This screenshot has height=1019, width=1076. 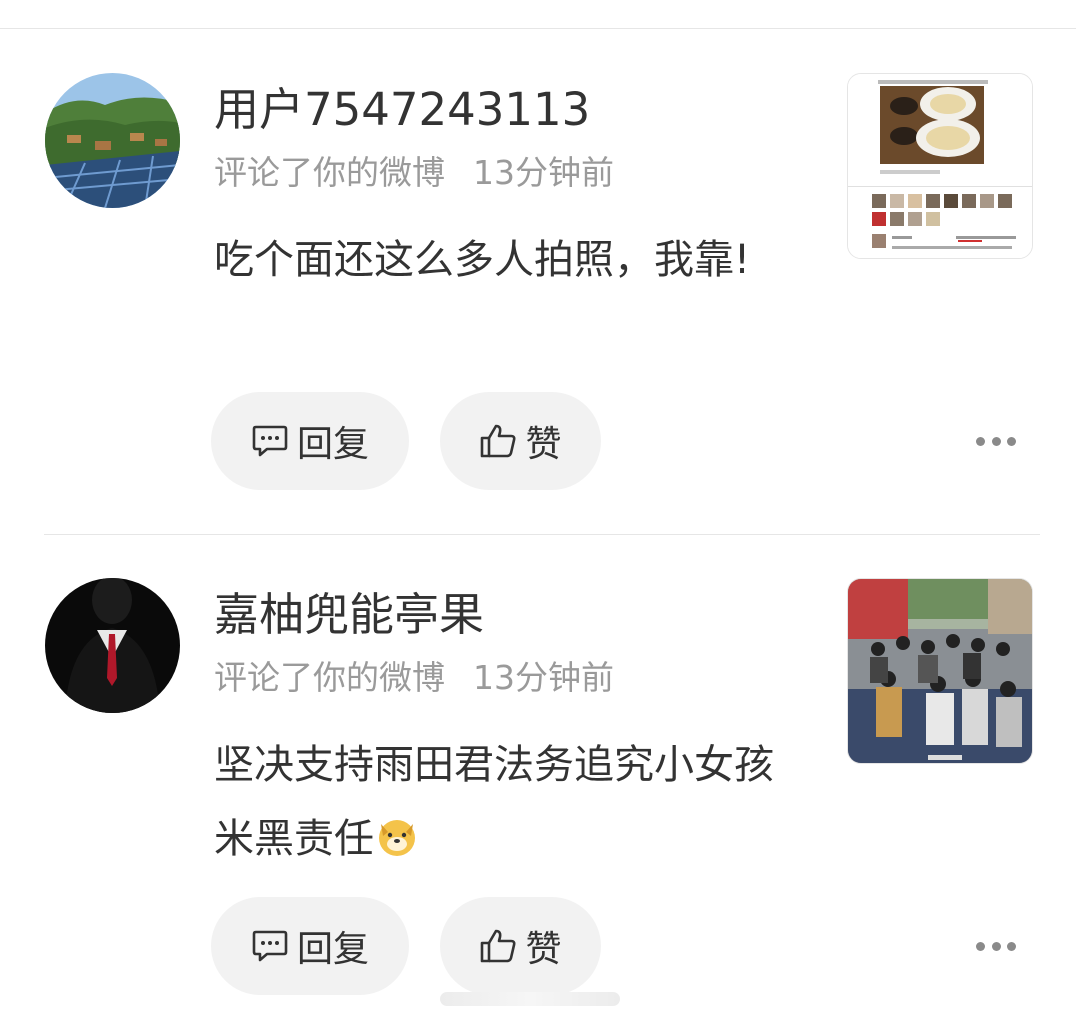 What do you see at coordinates (538, 28) in the screenshot?
I see `top-divider` at bounding box center [538, 28].